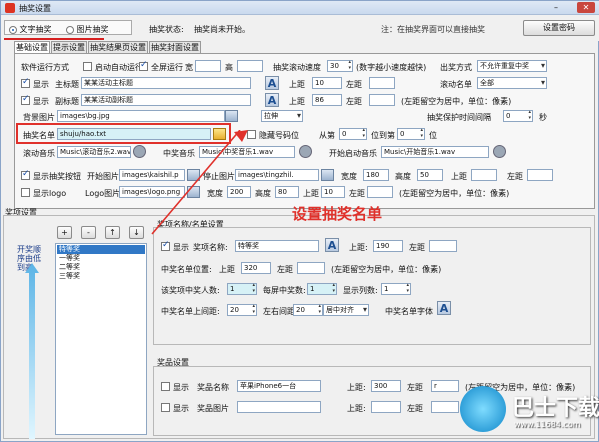  Describe the element at coordinates (242, 288) in the screenshot. I see `count-input: 1` at that location.